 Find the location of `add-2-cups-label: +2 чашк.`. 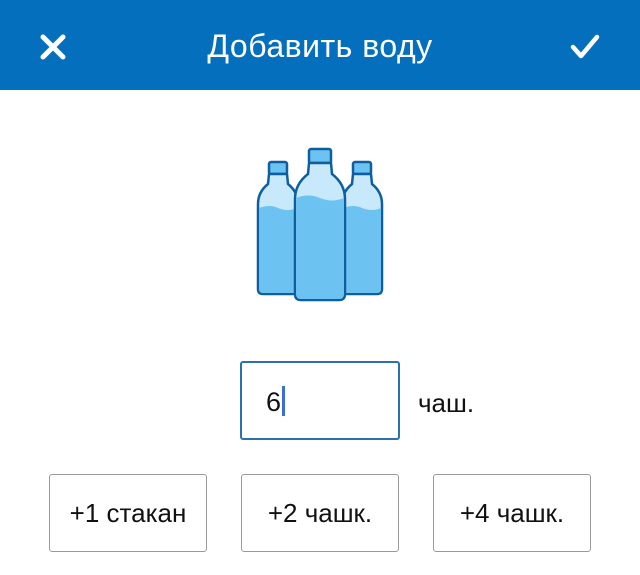

add-2-cups-label: +2 чашк. is located at coordinates (320, 512).